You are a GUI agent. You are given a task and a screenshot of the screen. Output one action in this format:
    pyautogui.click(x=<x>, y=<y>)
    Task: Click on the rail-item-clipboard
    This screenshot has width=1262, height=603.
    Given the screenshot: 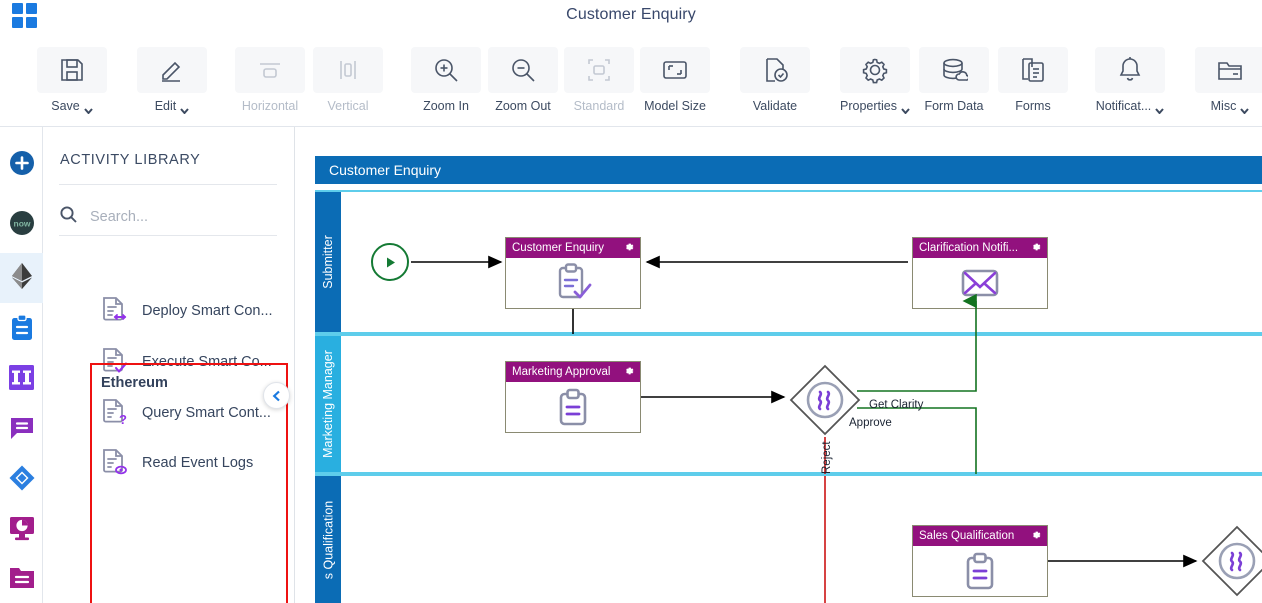 What is the action you would take?
    pyautogui.click(x=21, y=330)
    